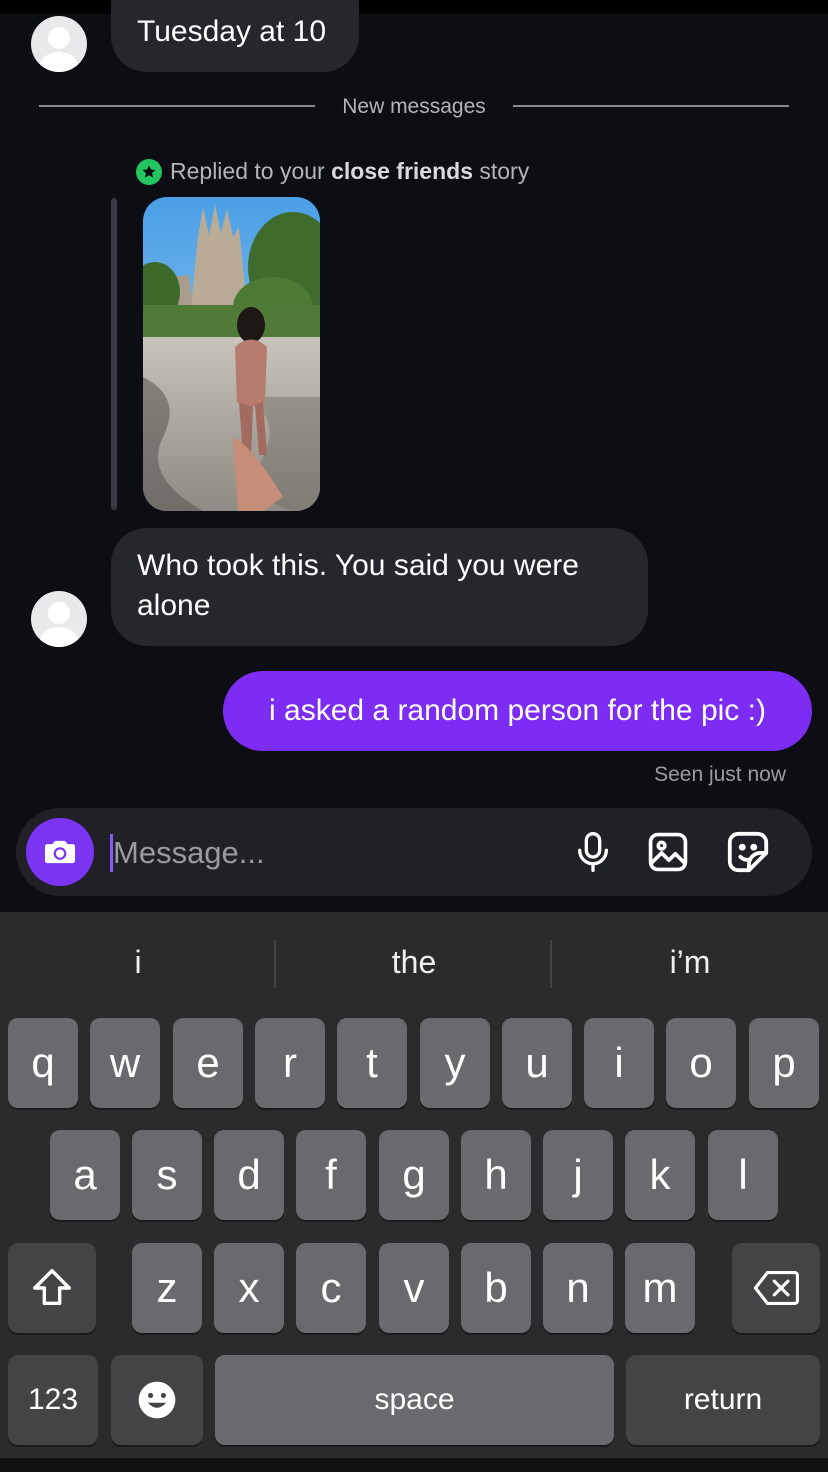 This screenshot has width=828, height=1472. I want to click on key-d: d, so click(249, 1175).